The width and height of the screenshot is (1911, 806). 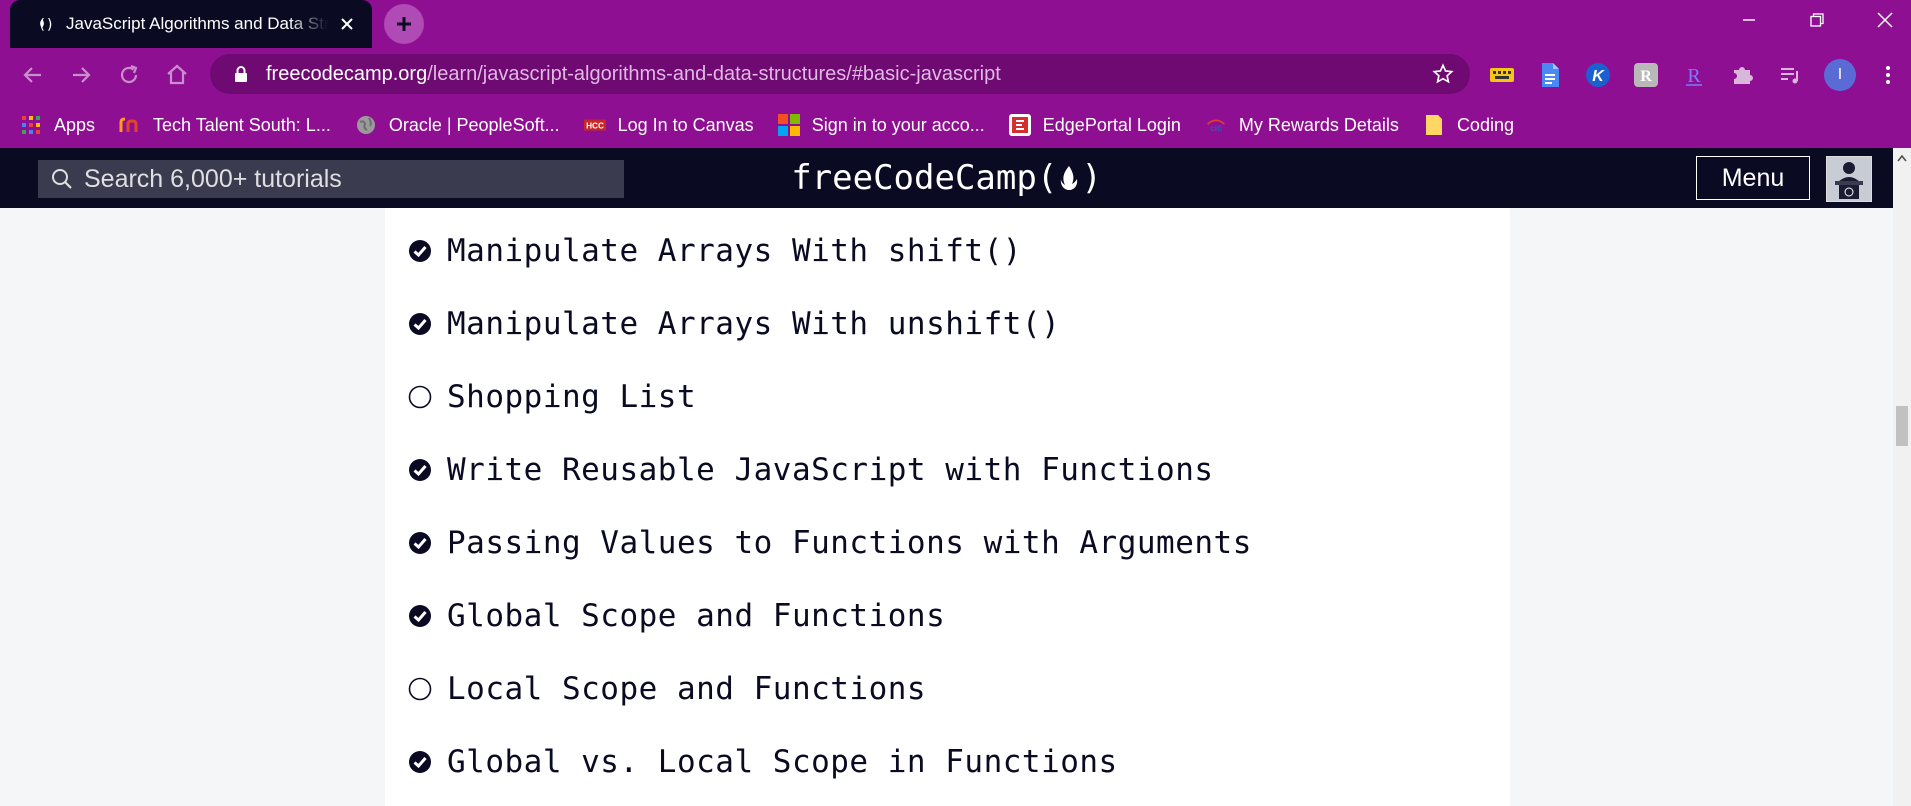 I want to click on lesson-title: Manipulate Arrays With unshift(), so click(x=754, y=324).